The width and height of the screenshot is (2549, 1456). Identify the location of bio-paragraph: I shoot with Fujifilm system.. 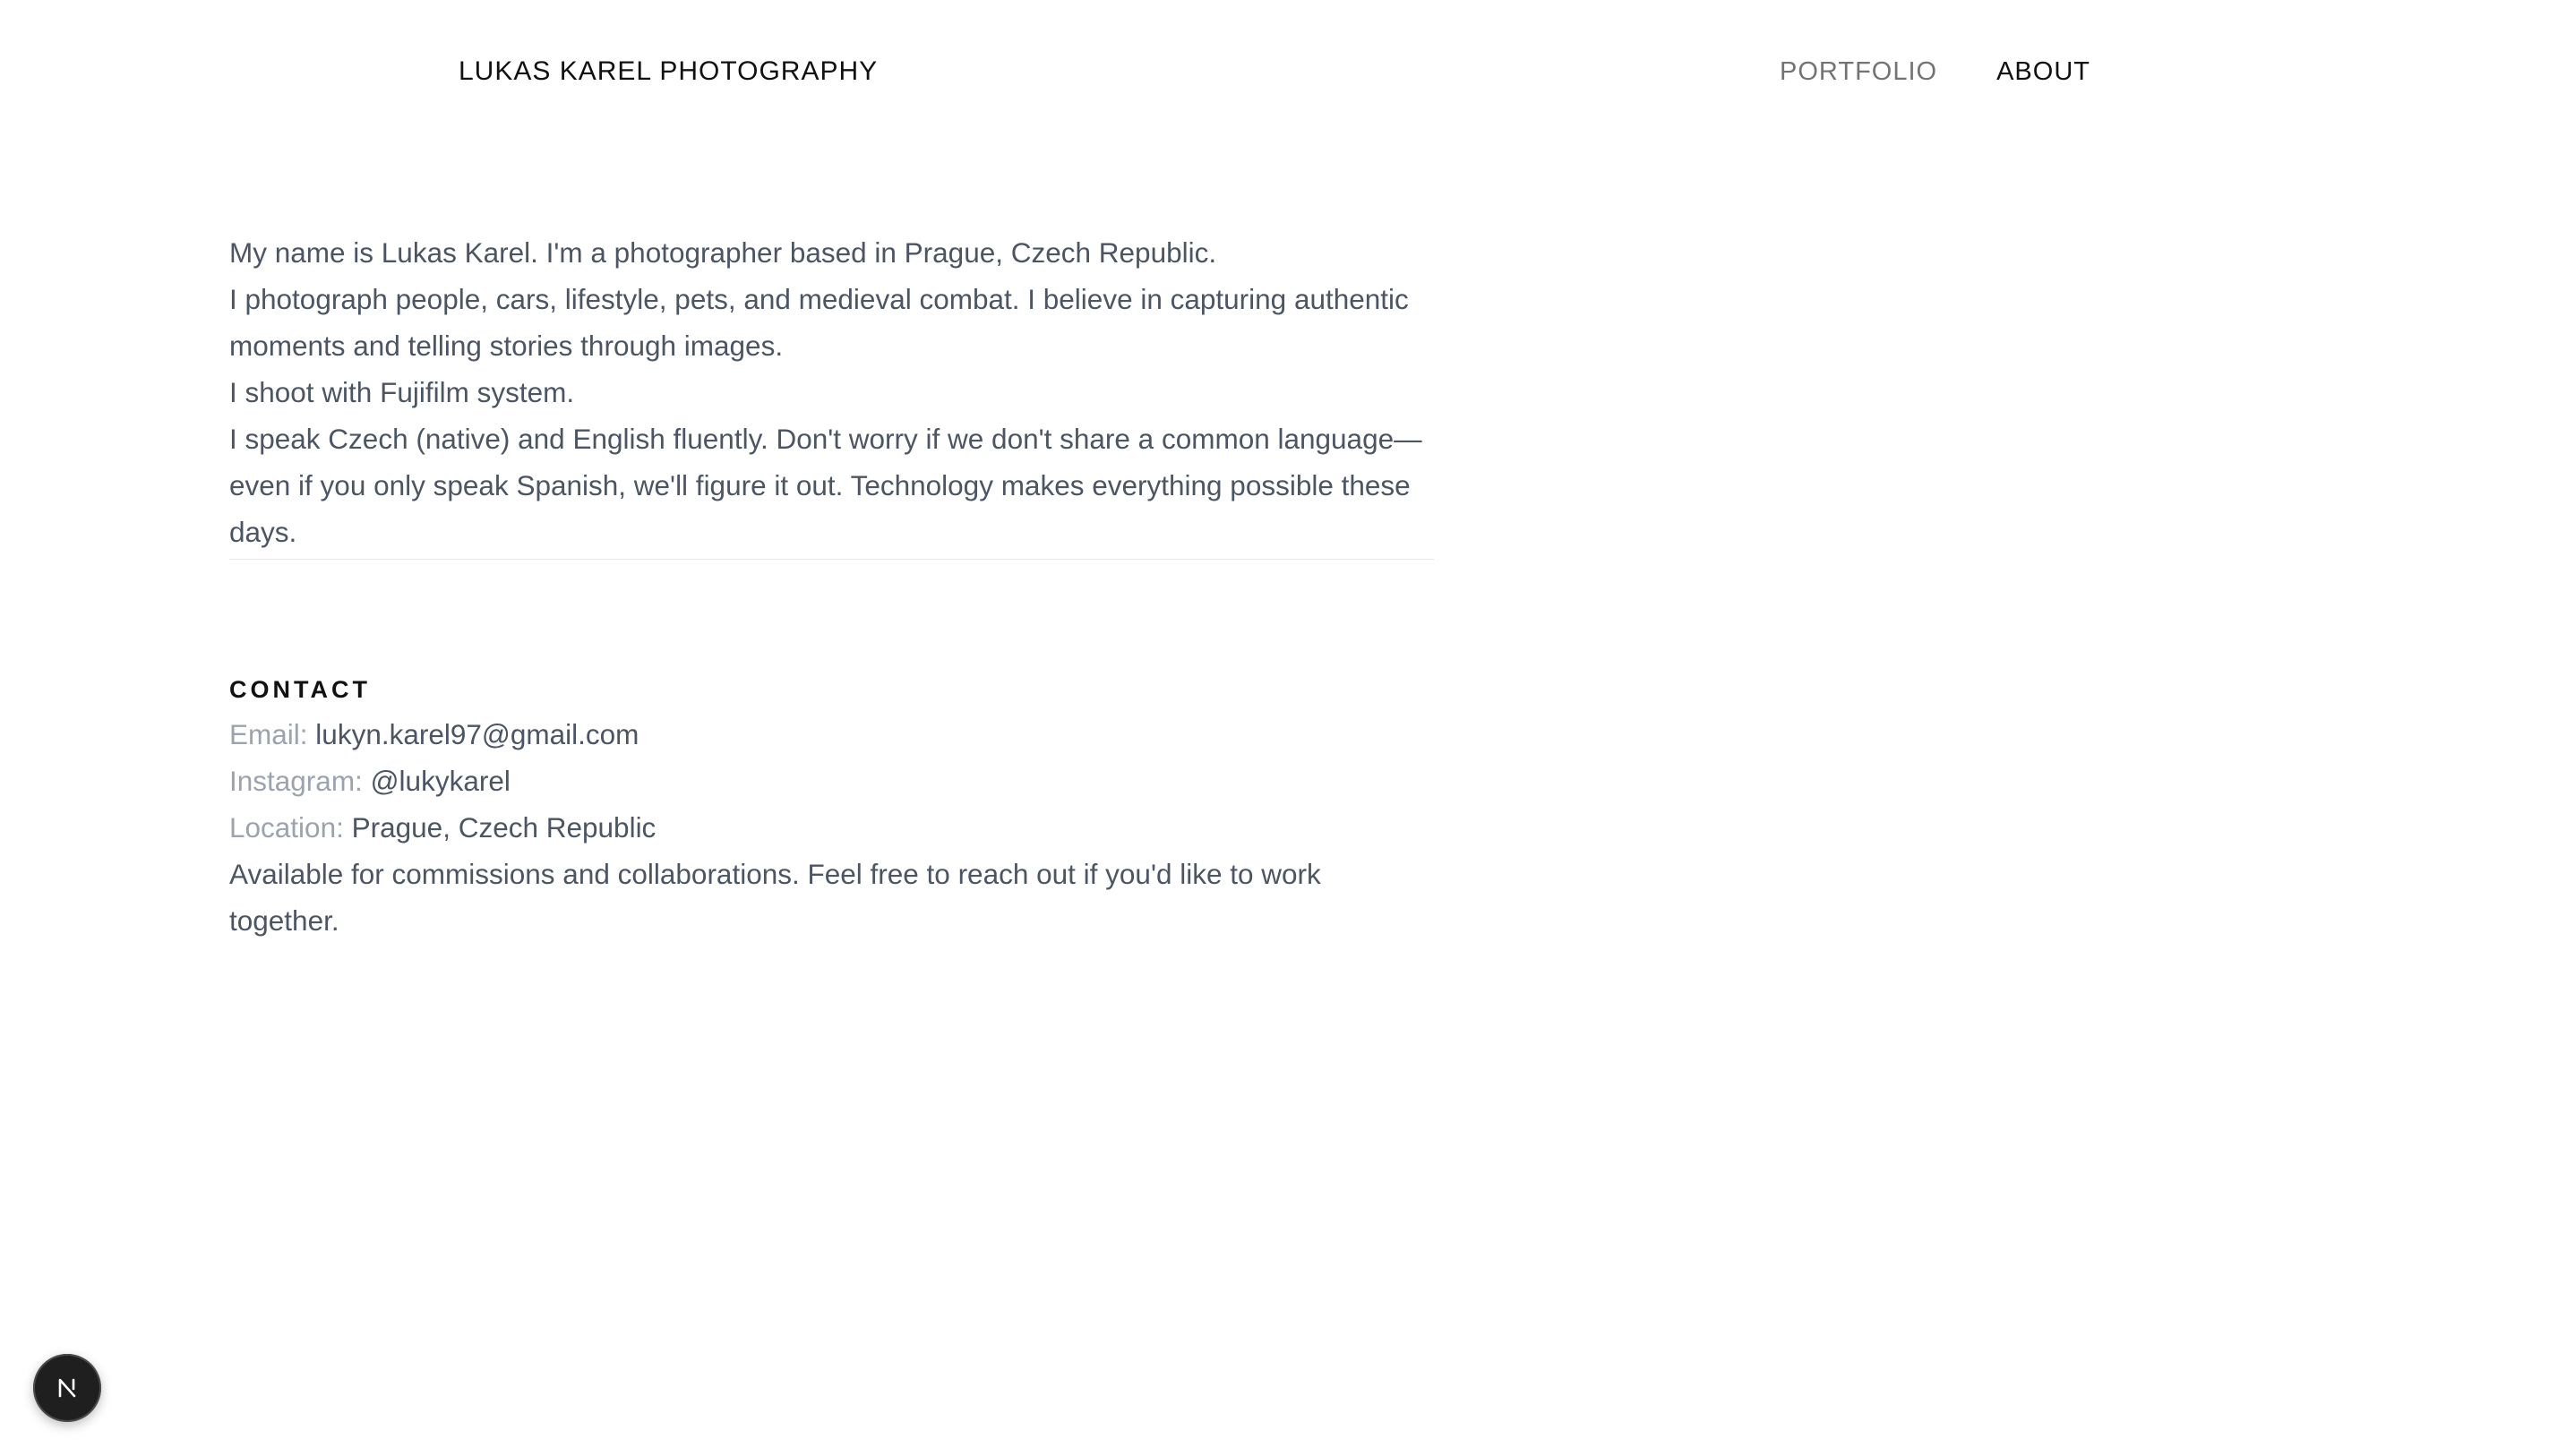
(402, 392).